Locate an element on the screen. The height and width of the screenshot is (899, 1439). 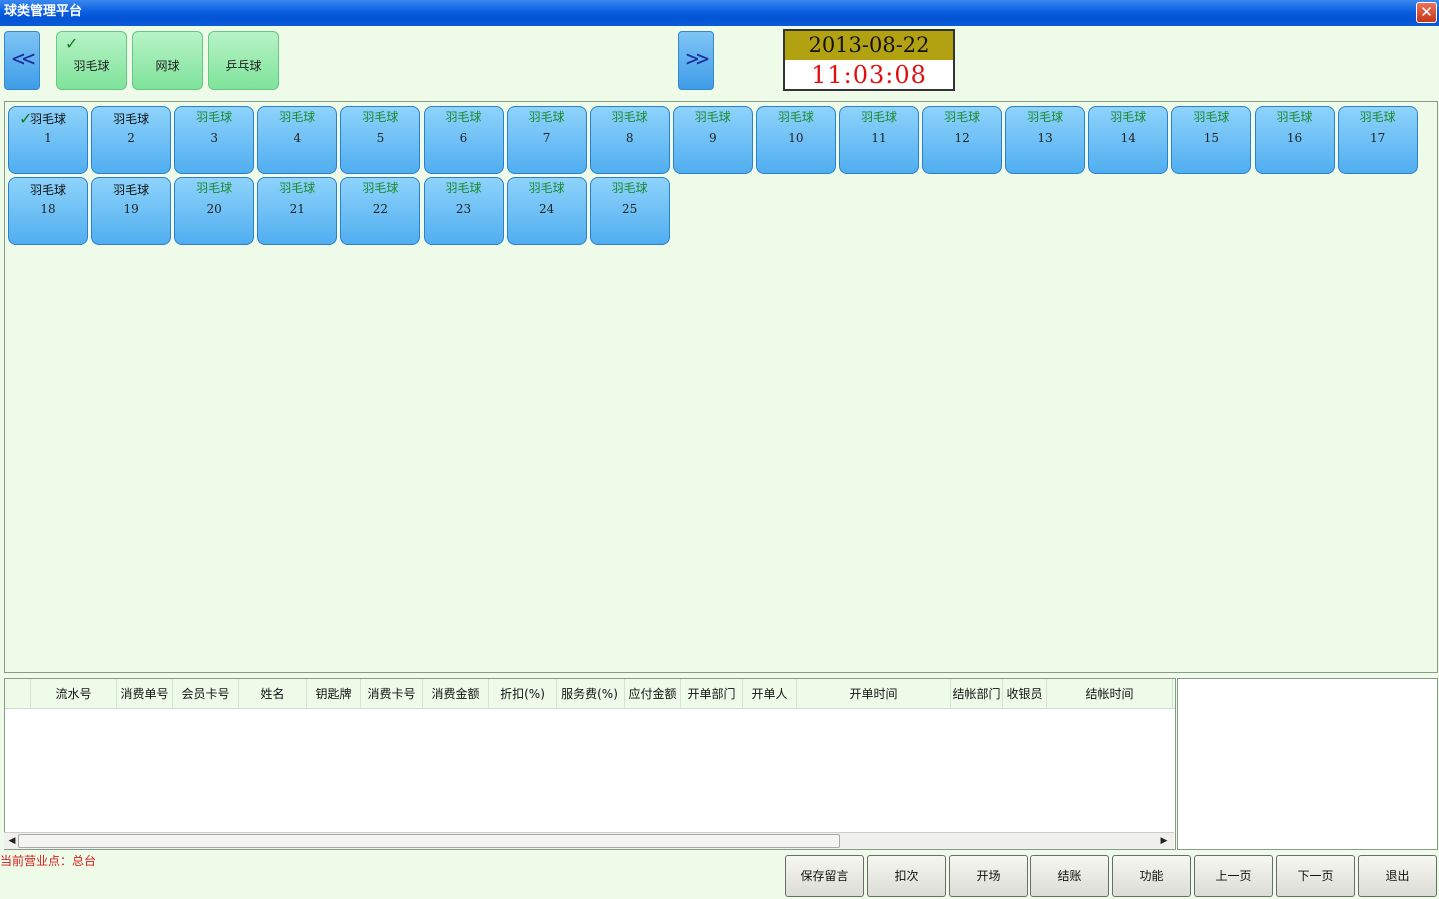
court-number: 23 is located at coordinates (463, 209).